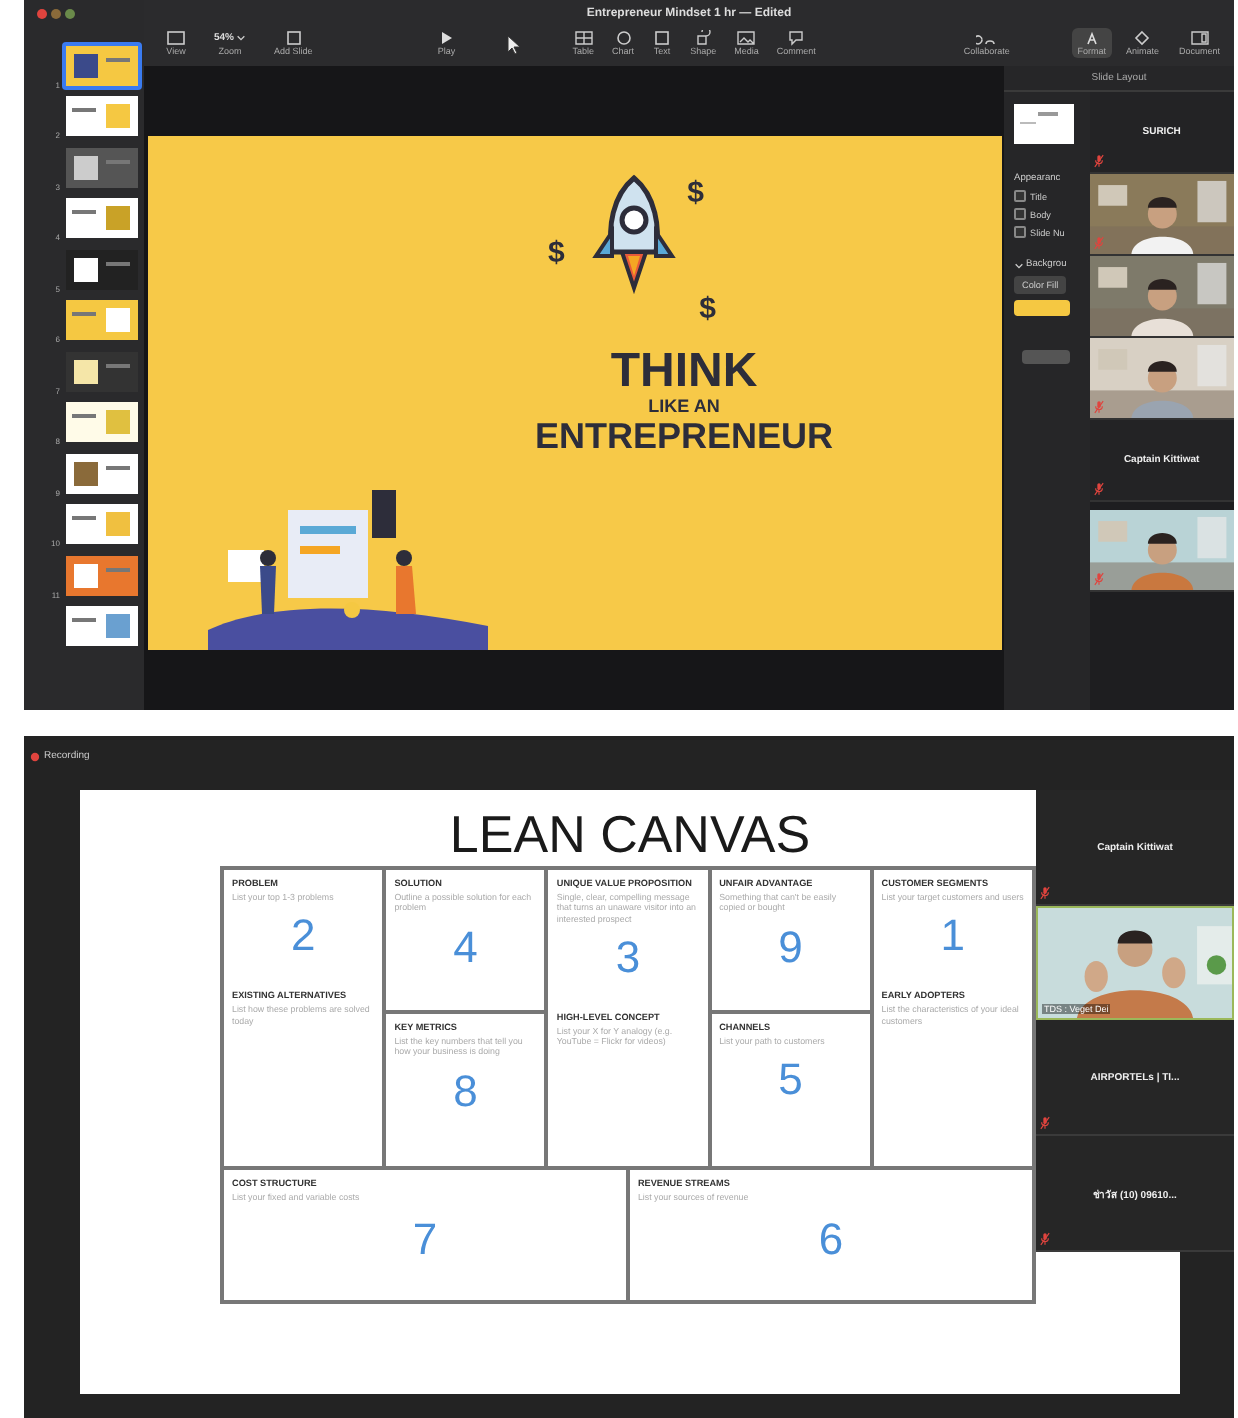  Describe the element at coordinates (630, 834) in the screenshot. I see `canvas-title: LEAN CANVAS` at that location.